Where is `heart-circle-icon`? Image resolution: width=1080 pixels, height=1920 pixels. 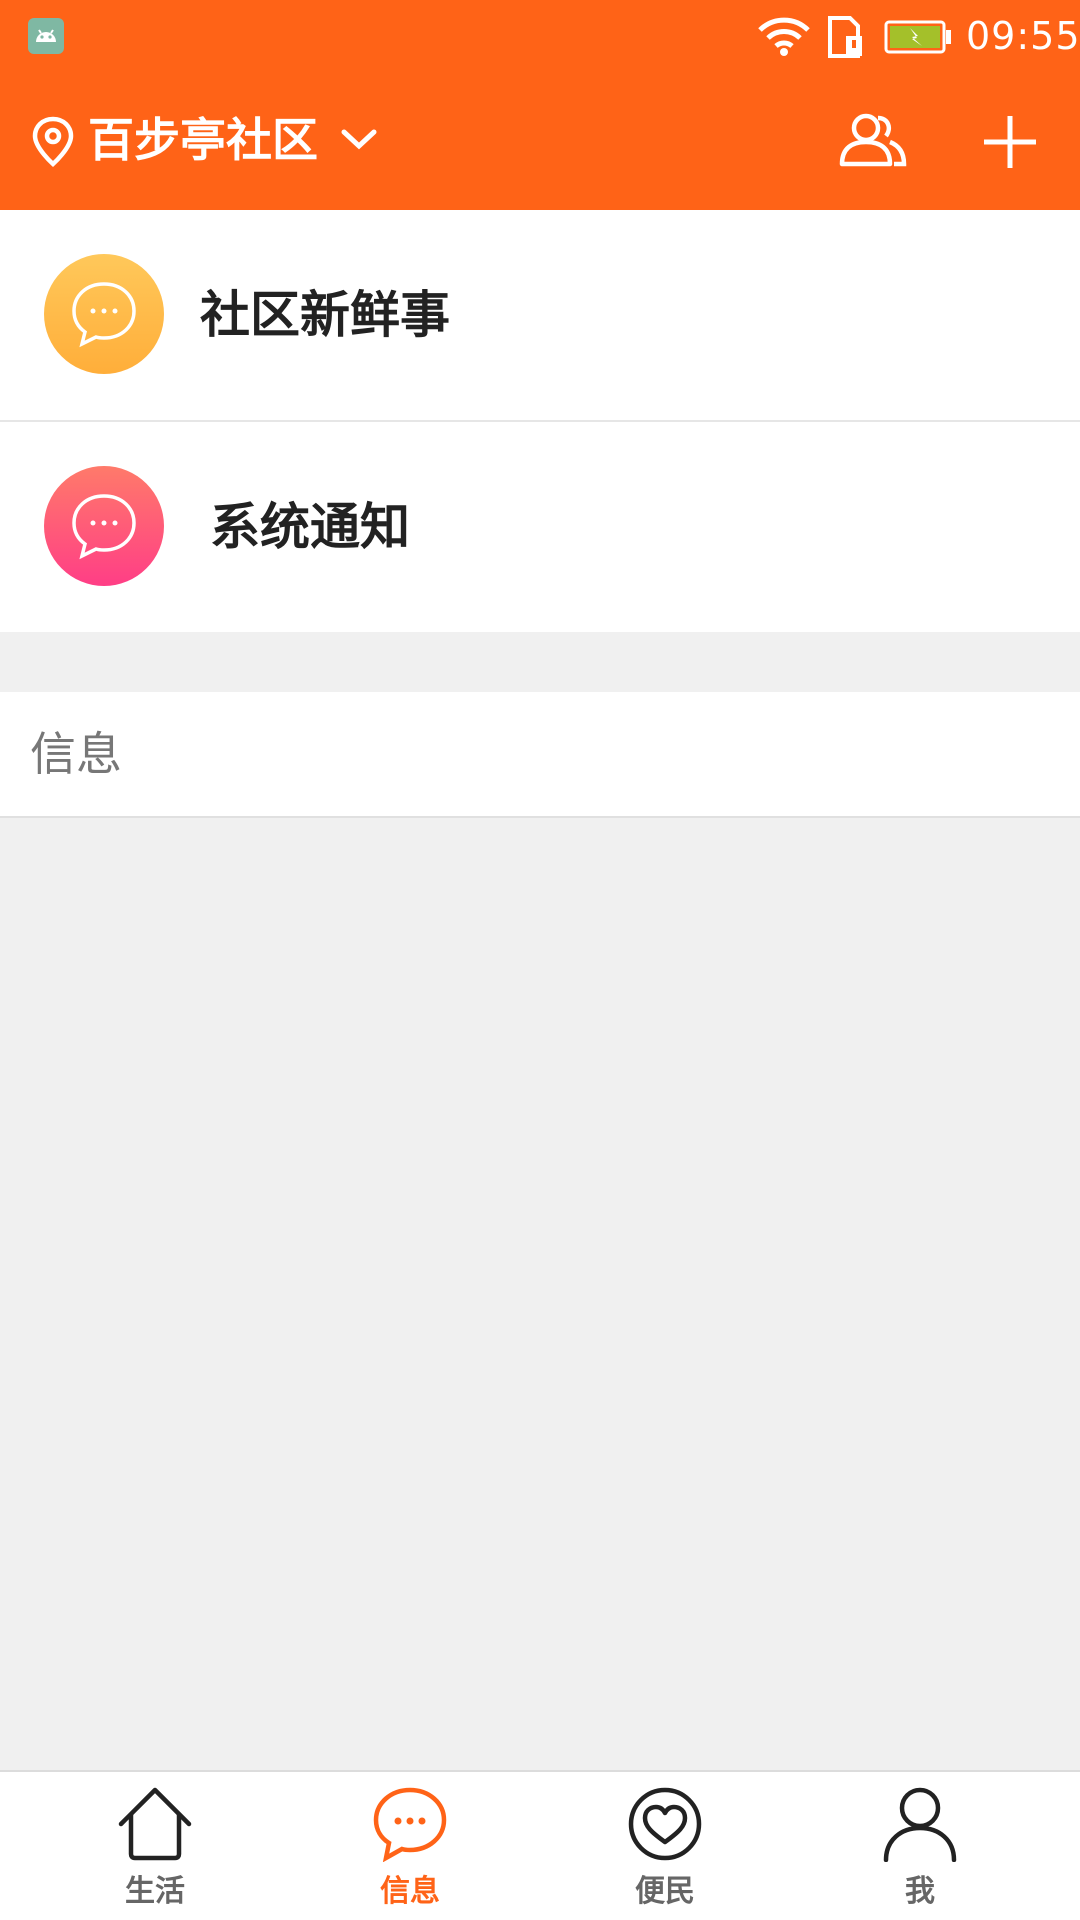 heart-circle-icon is located at coordinates (665, 1824).